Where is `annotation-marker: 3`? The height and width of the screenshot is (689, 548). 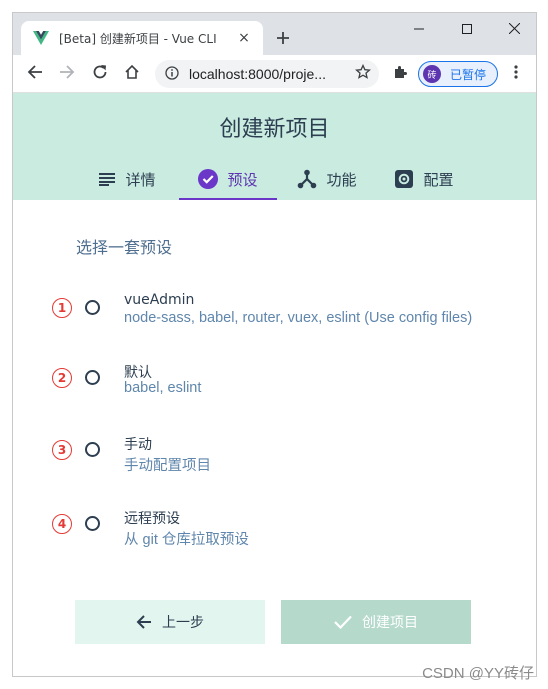
annotation-marker: 3 is located at coordinates (62, 450).